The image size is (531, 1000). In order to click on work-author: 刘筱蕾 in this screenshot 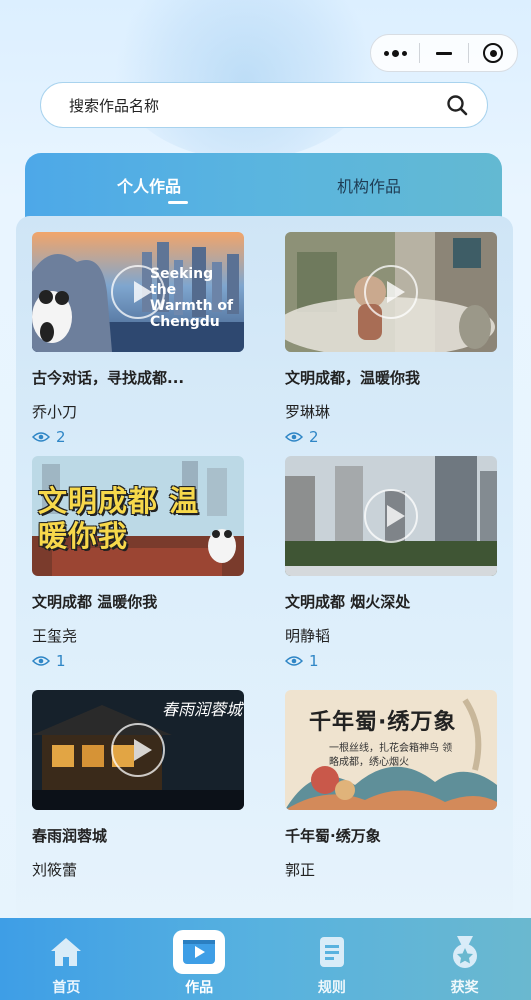, I will do `click(55, 870)`.